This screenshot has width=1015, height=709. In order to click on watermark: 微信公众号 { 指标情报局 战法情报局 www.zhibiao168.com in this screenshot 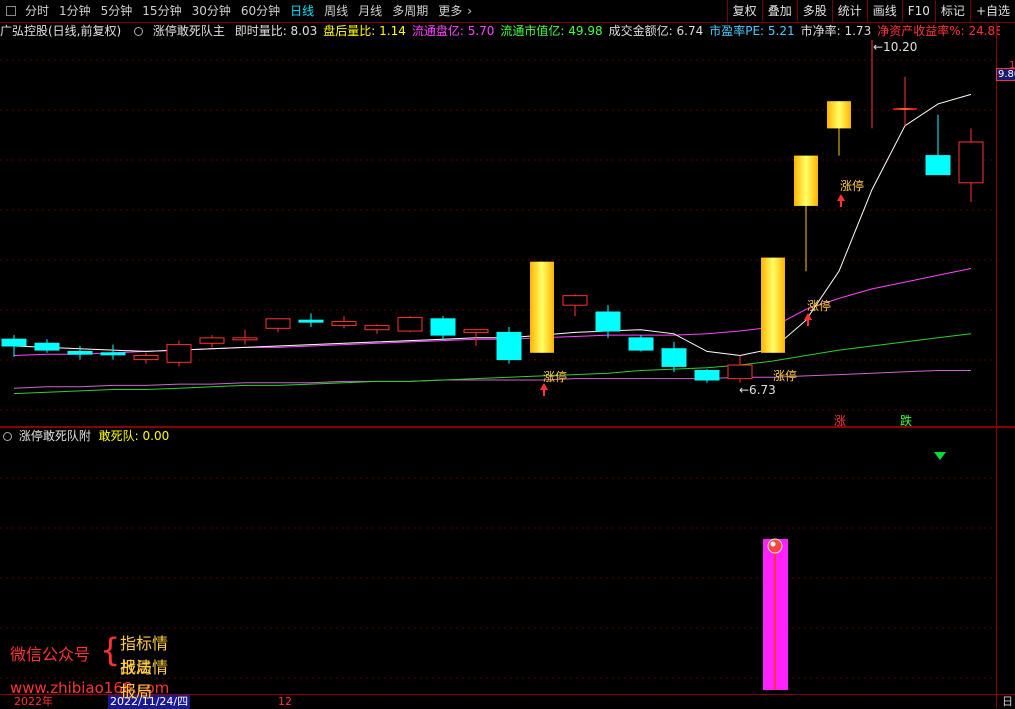, I will do `click(89, 665)`.